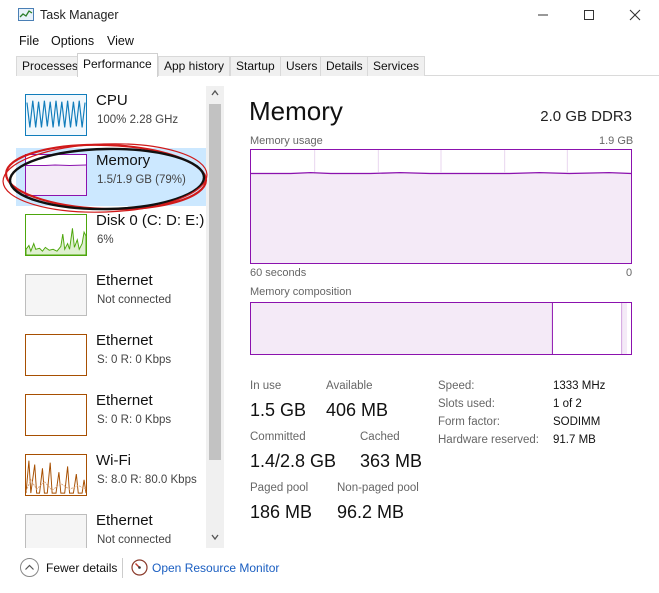 The width and height of the screenshot is (659, 593). I want to click on memory-thumbnail-graph, so click(56, 175).